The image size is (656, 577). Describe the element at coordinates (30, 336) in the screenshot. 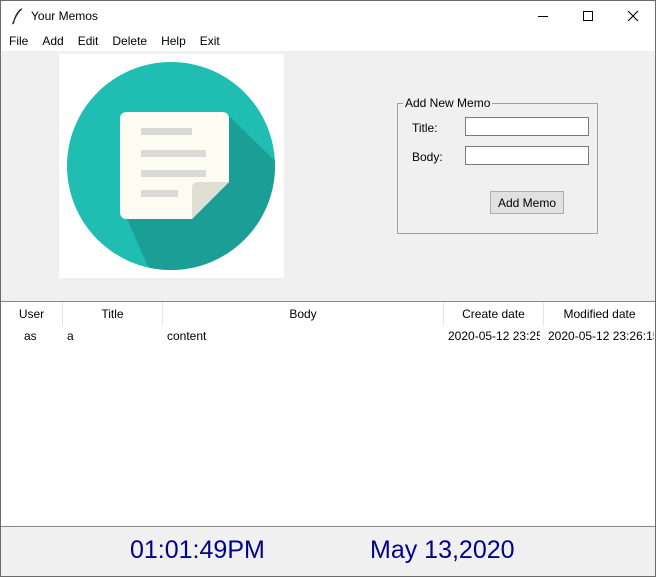

I see `cell-user: as` at that location.